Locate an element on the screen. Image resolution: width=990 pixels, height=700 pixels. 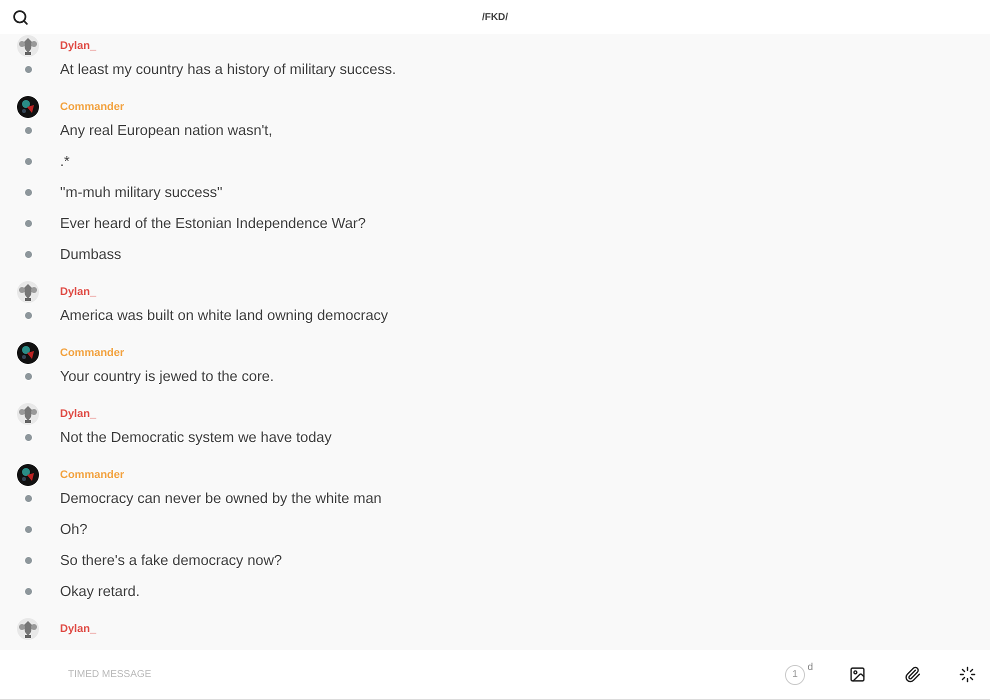
channel-title: /FKD/ is located at coordinates (495, 17).